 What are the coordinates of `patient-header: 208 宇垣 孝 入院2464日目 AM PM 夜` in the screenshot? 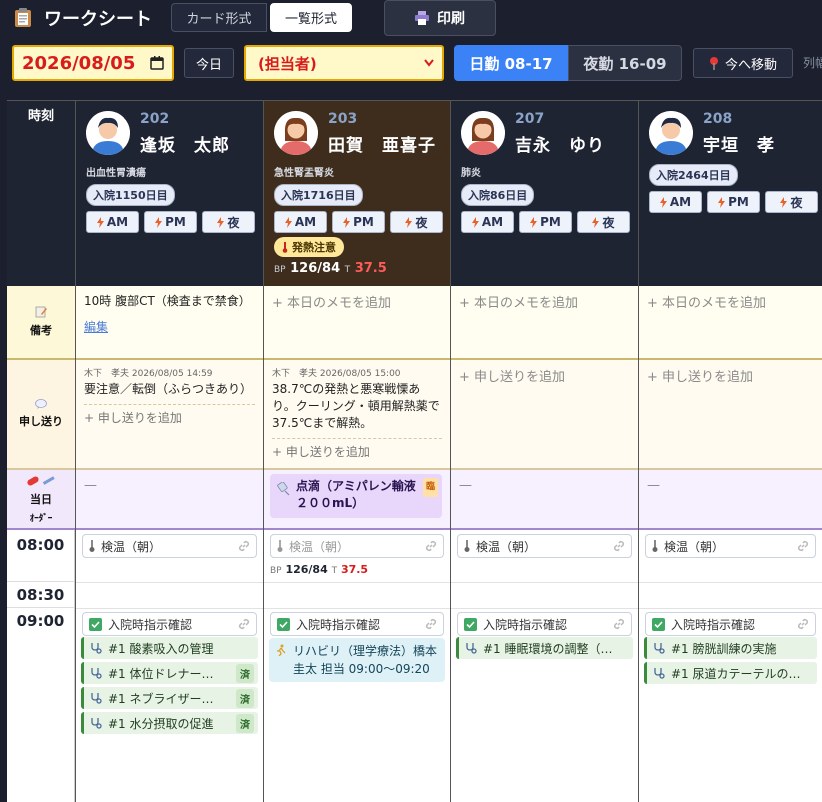 It's located at (730, 193).